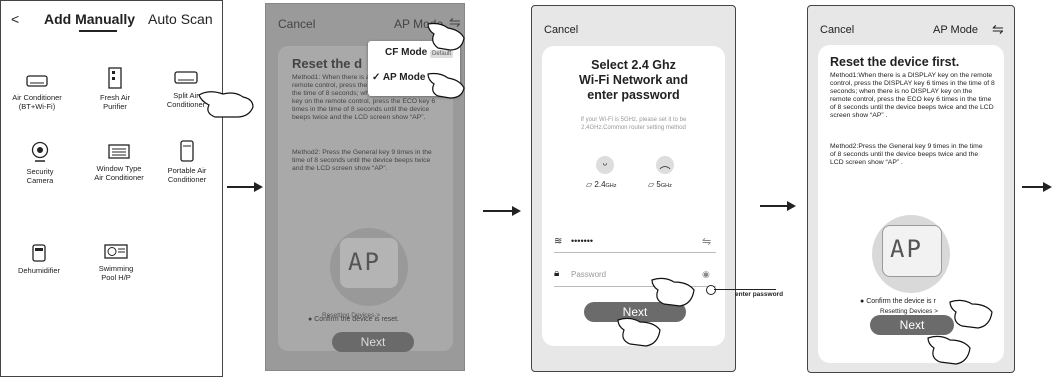 The height and width of the screenshot is (377, 1055). What do you see at coordinates (706, 241) in the screenshot?
I see `switch-network-icon: ⇋` at bounding box center [706, 241].